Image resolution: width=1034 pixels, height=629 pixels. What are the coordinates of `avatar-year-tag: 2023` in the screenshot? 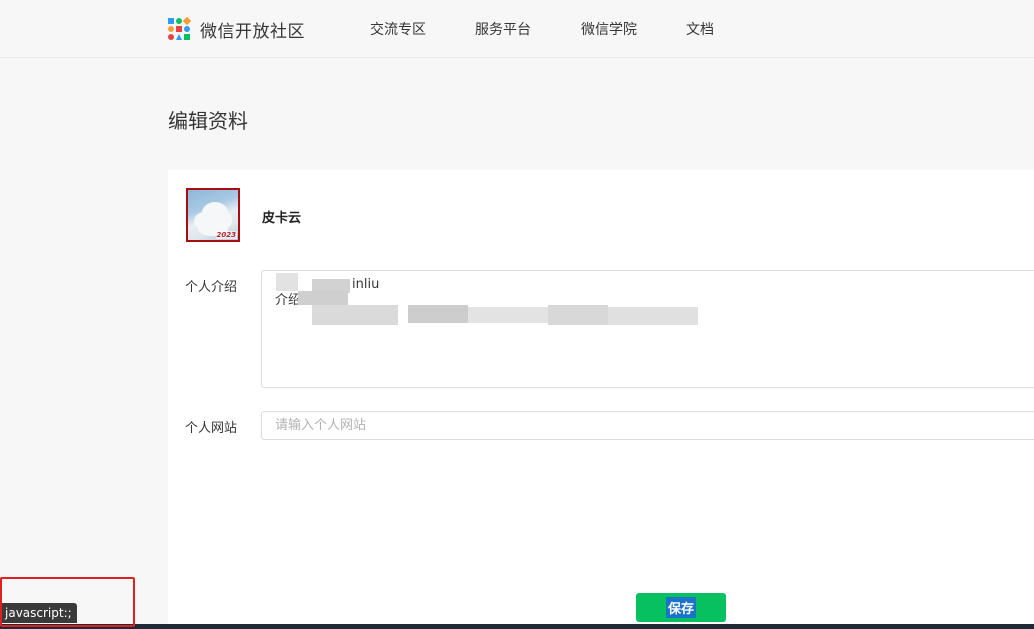 It's located at (226, 235).